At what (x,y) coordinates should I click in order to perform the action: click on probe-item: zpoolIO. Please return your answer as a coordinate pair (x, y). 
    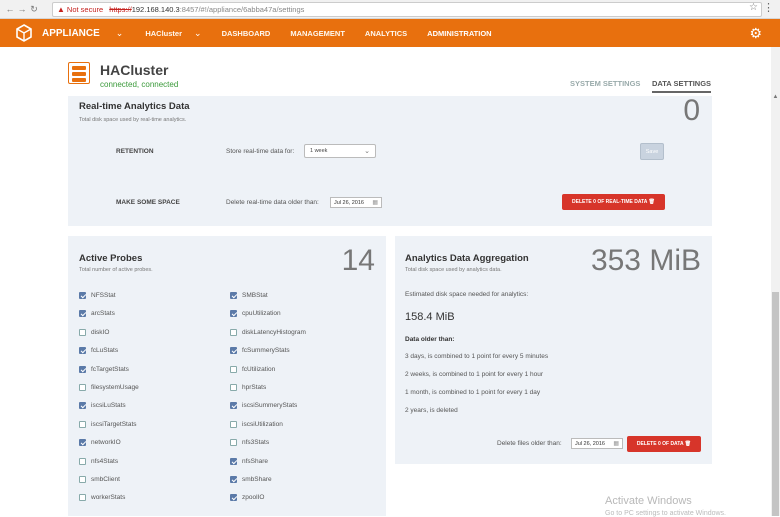
    Looking at the image, I should click on (247, 498).